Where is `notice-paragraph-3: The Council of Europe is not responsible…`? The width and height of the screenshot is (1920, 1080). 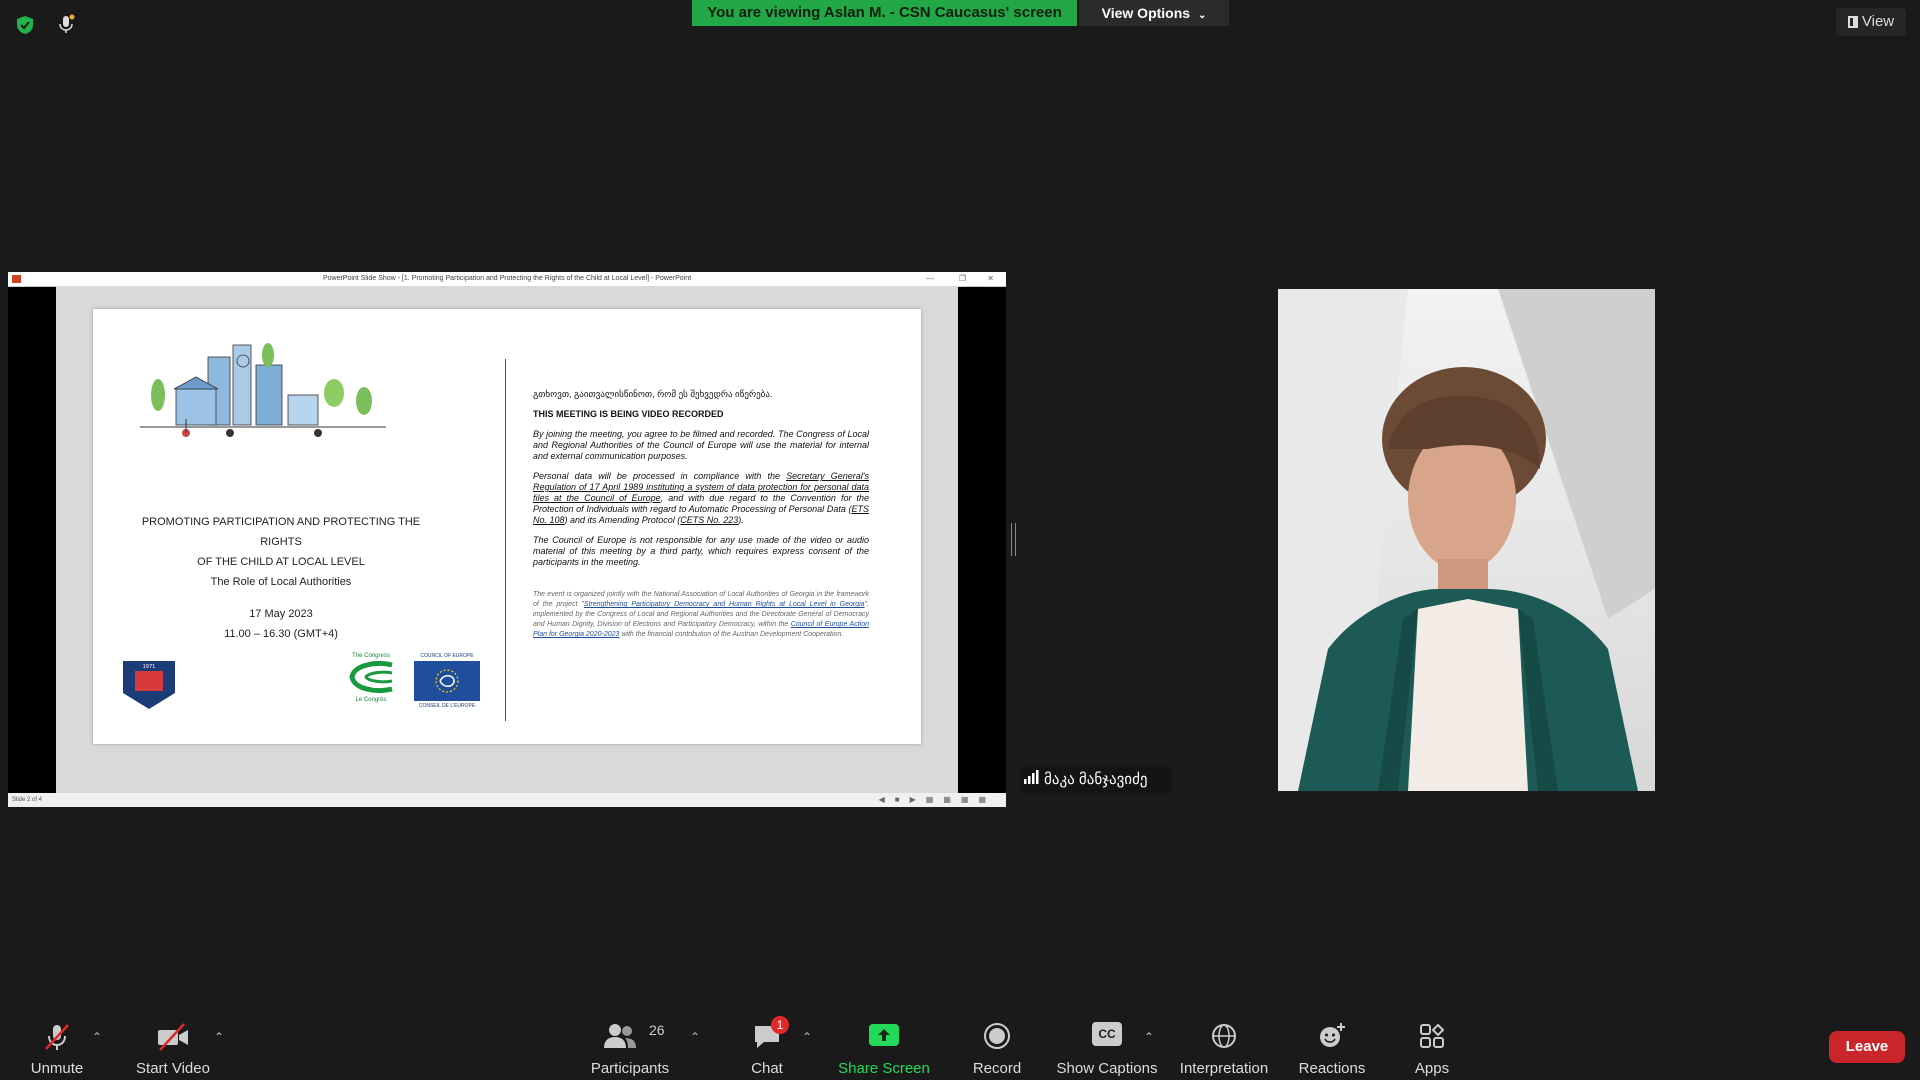
notice-paragraph-3: The Council of Europe is not responsible… is located at coordinates (701, 551).